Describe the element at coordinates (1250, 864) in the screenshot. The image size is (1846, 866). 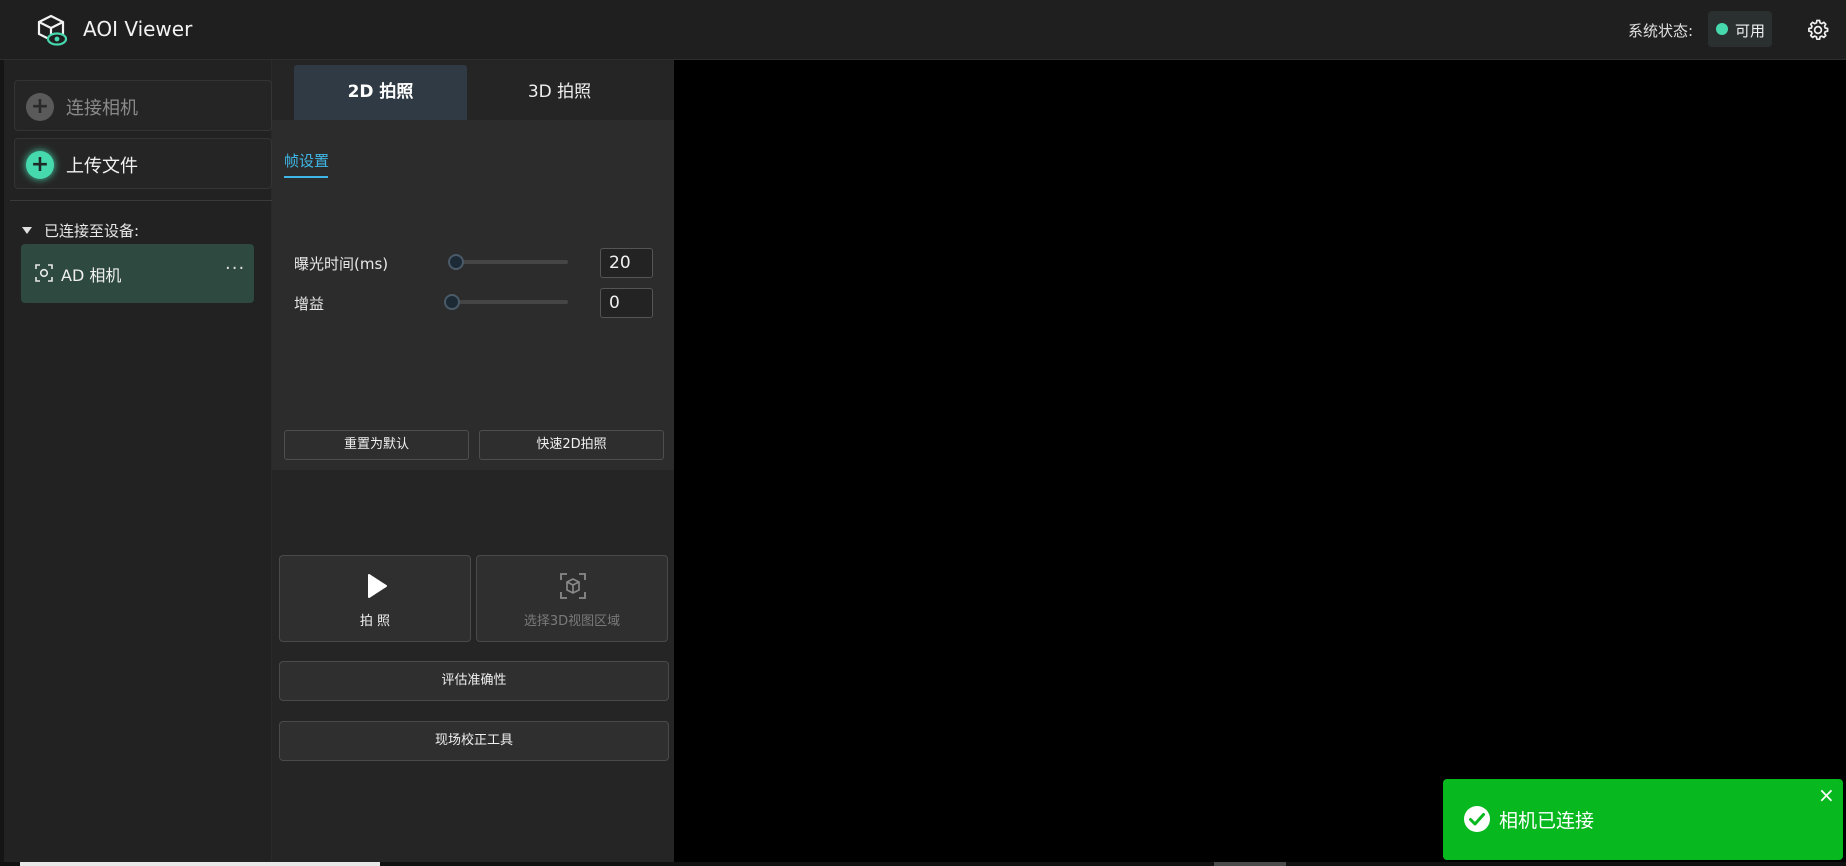
I see `horizontal-scrollbar-thumb-right` at that location.